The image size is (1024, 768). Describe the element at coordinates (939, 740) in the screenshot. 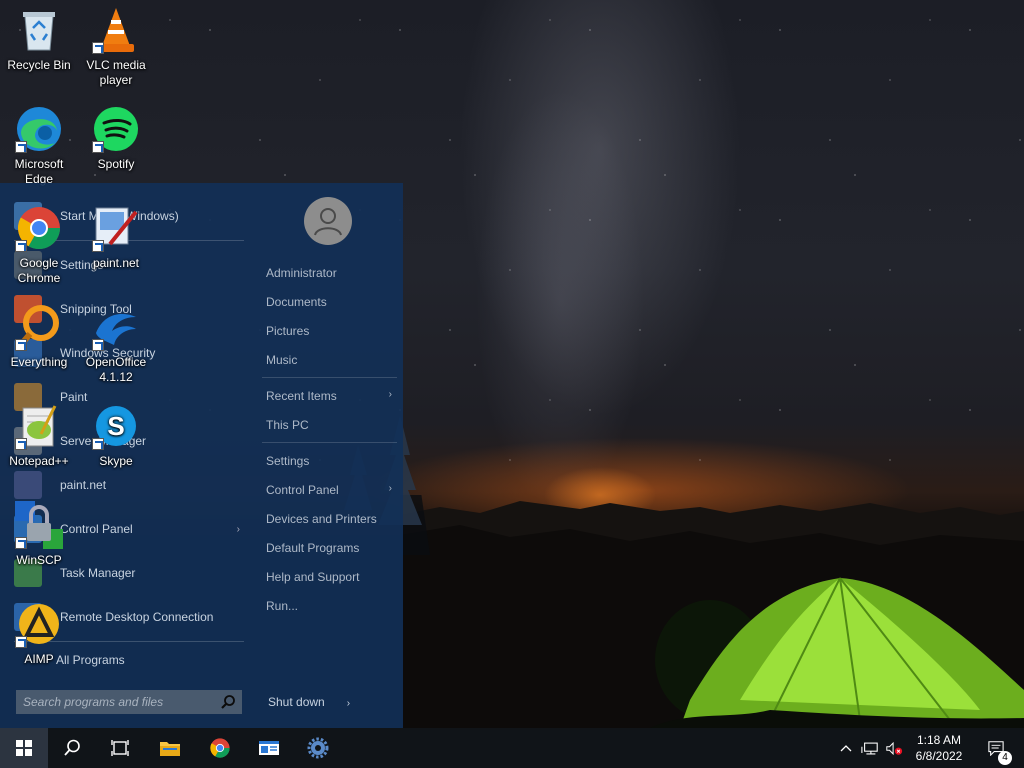

I see `clock-time: 1:18 AM` at that location.